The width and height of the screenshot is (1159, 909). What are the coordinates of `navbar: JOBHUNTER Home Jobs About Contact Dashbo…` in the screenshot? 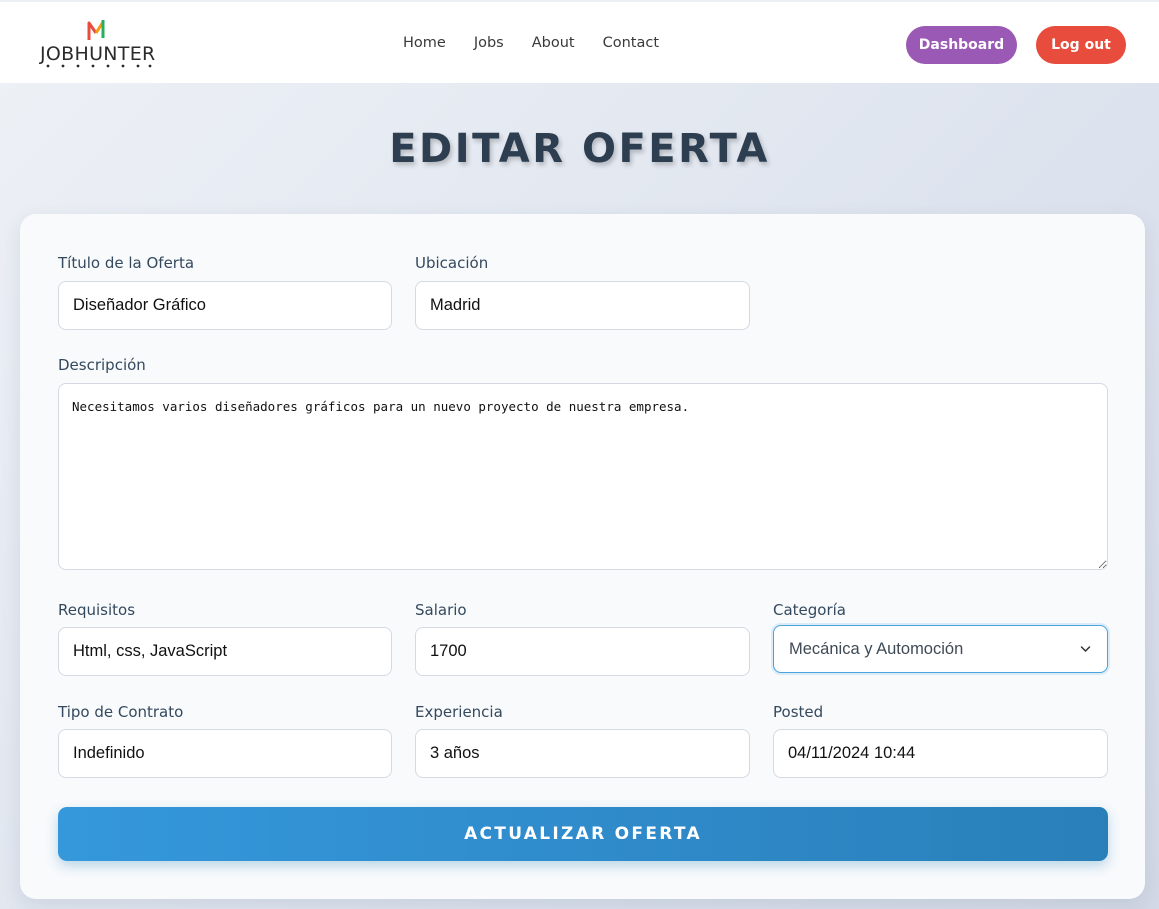 It's located at (579, 41).